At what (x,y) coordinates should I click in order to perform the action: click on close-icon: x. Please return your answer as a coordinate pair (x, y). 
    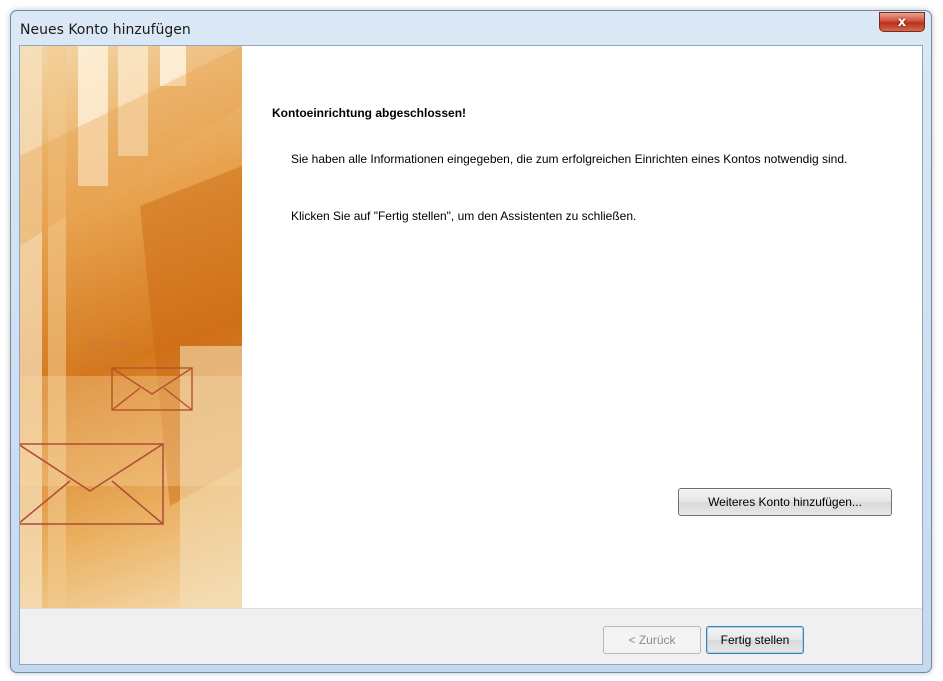
    Looking at the image, I should click on (902, 22).